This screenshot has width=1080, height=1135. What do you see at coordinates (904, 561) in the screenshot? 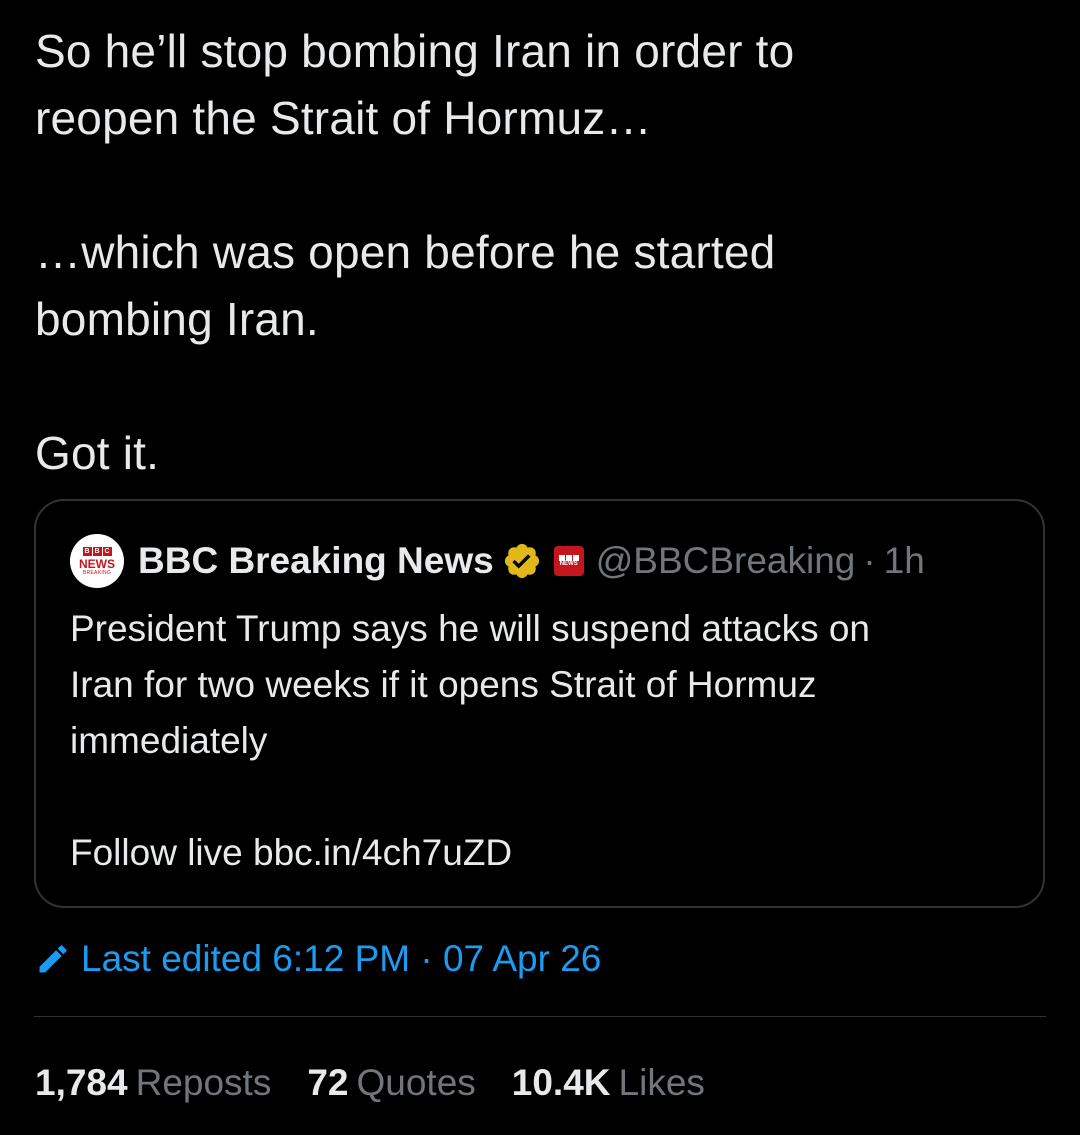
I see `timestamp: 1h` at bounding box center [904, 561].